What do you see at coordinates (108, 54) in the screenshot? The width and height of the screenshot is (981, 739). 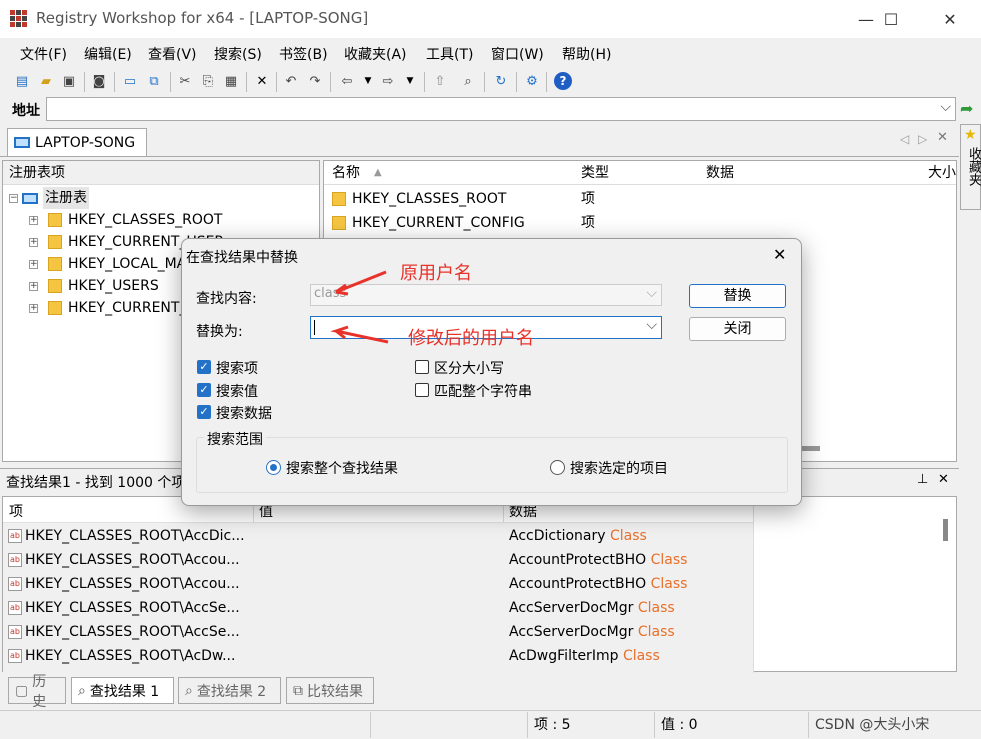 I see `menu-edit: 编辑(E)` at bounding box center [108, 54].